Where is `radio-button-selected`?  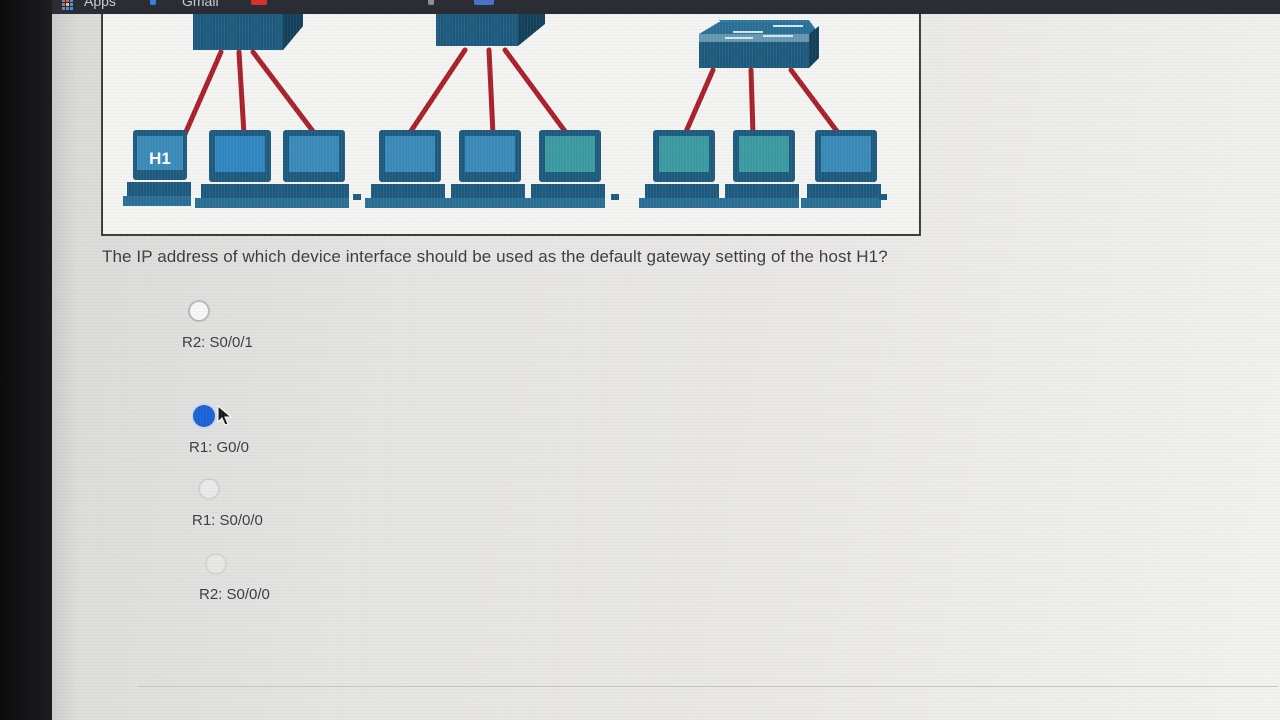 radio-button-selected is located at coordinates (204, 416).